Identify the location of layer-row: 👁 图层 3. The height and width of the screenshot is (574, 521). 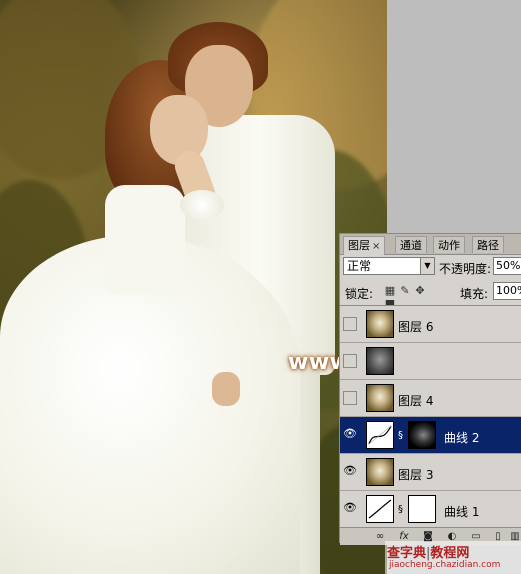
(430, 472).